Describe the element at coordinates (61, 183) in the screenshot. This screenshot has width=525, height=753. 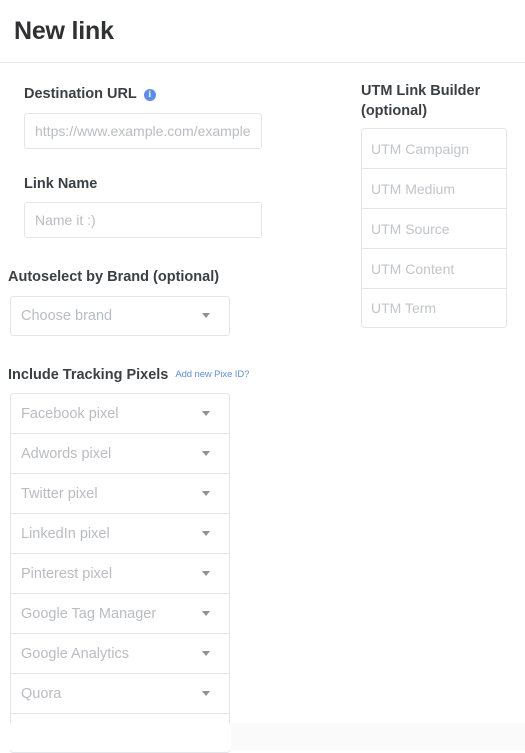
I see `link-name-label-text: Link Name` at that location.